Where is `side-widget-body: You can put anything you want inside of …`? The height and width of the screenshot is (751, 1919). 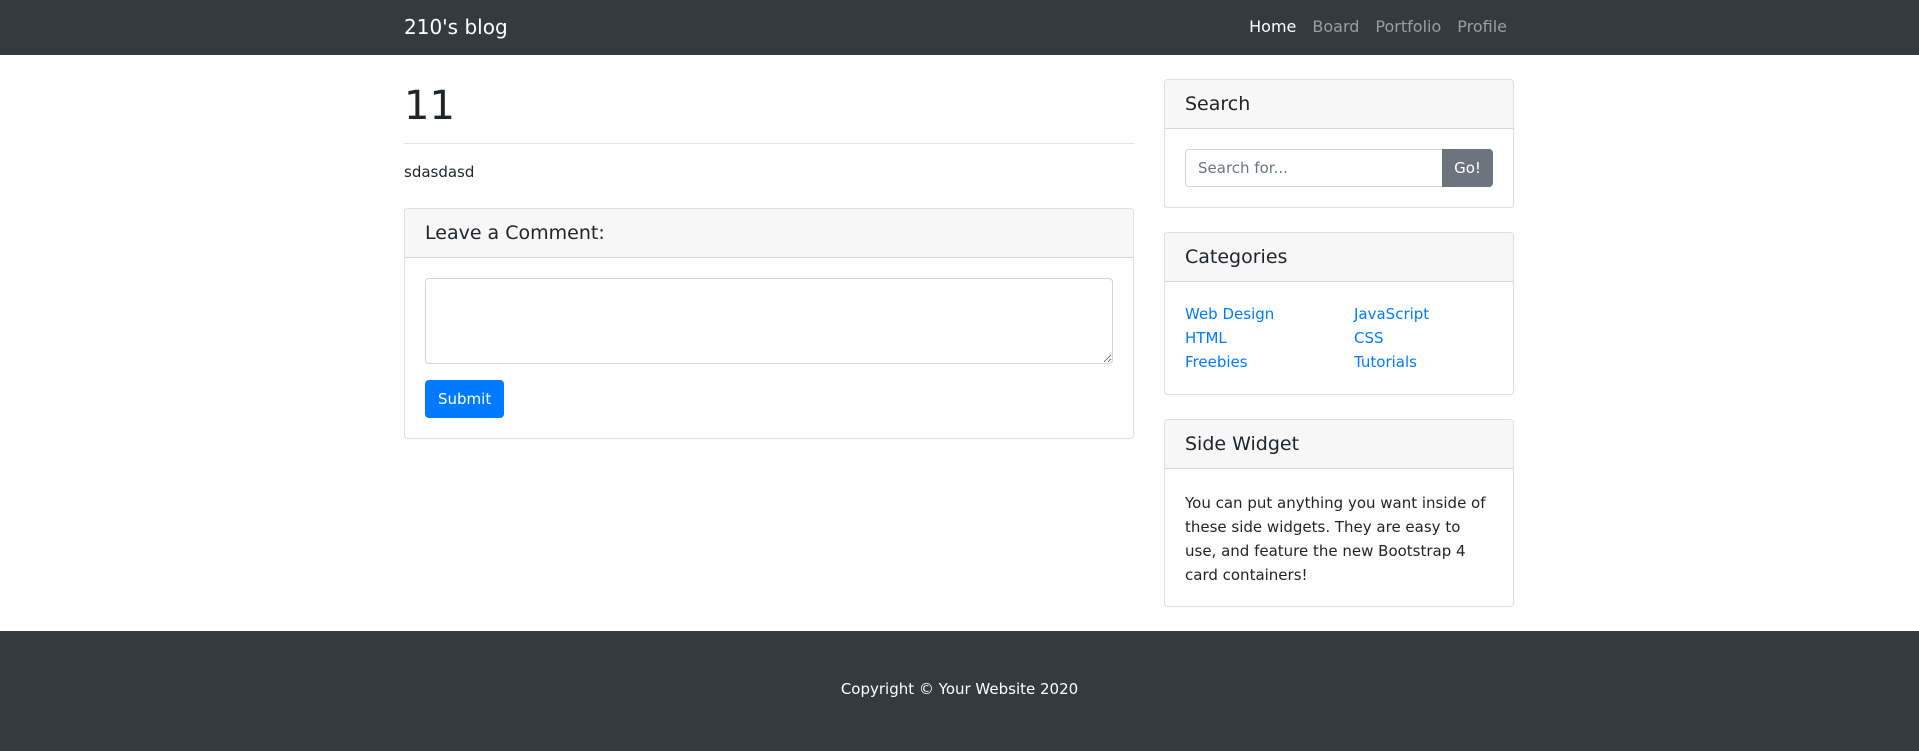 side-widget-body: You can put anything you want inside of … is located at coordinates (1339, 537).